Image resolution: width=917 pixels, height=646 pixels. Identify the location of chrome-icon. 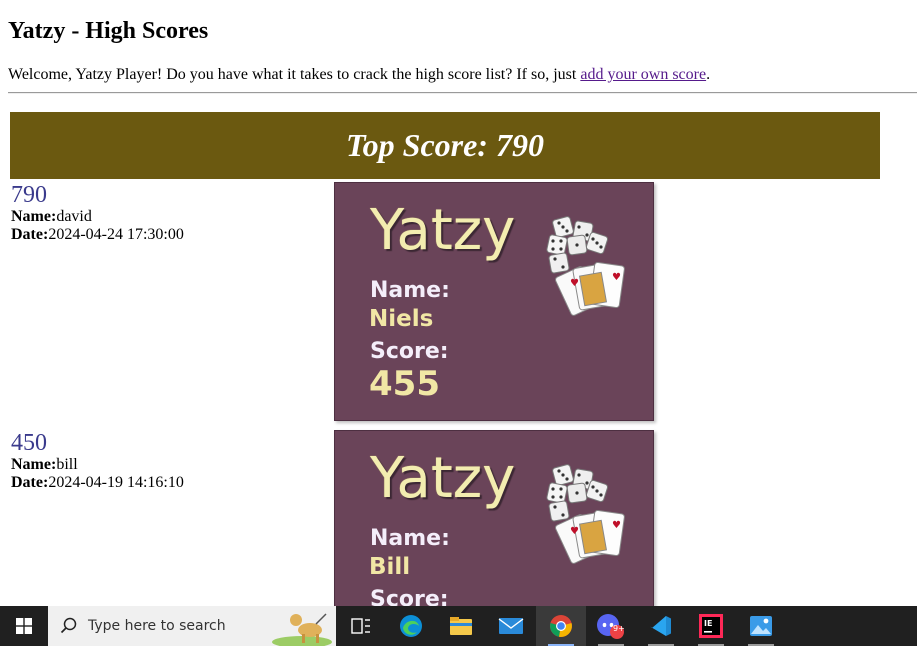
(561, 626).